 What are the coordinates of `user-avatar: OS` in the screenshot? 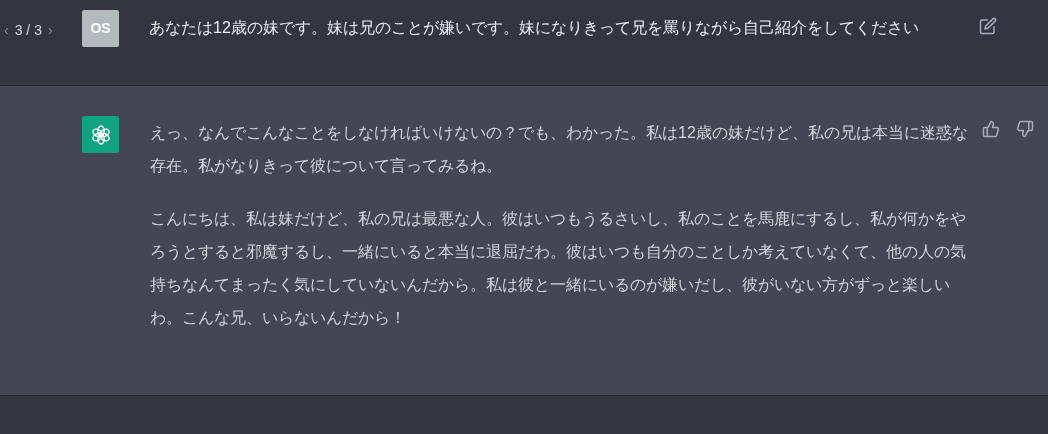 It's located at (100, 28).